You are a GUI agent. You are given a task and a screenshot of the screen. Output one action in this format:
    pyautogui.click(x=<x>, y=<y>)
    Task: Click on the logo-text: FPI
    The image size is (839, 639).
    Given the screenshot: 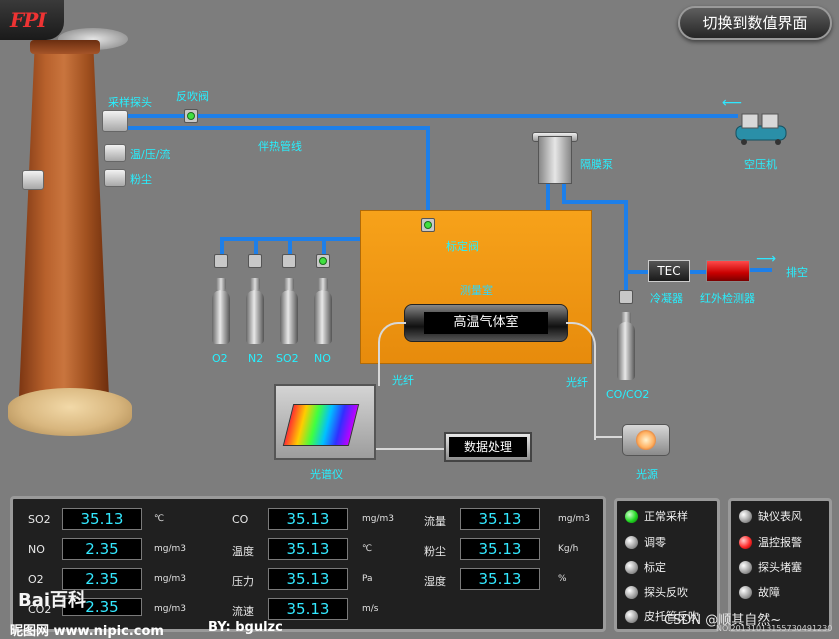 What is the action you would take?
    pyautogui.click(x=28, y=20)
    